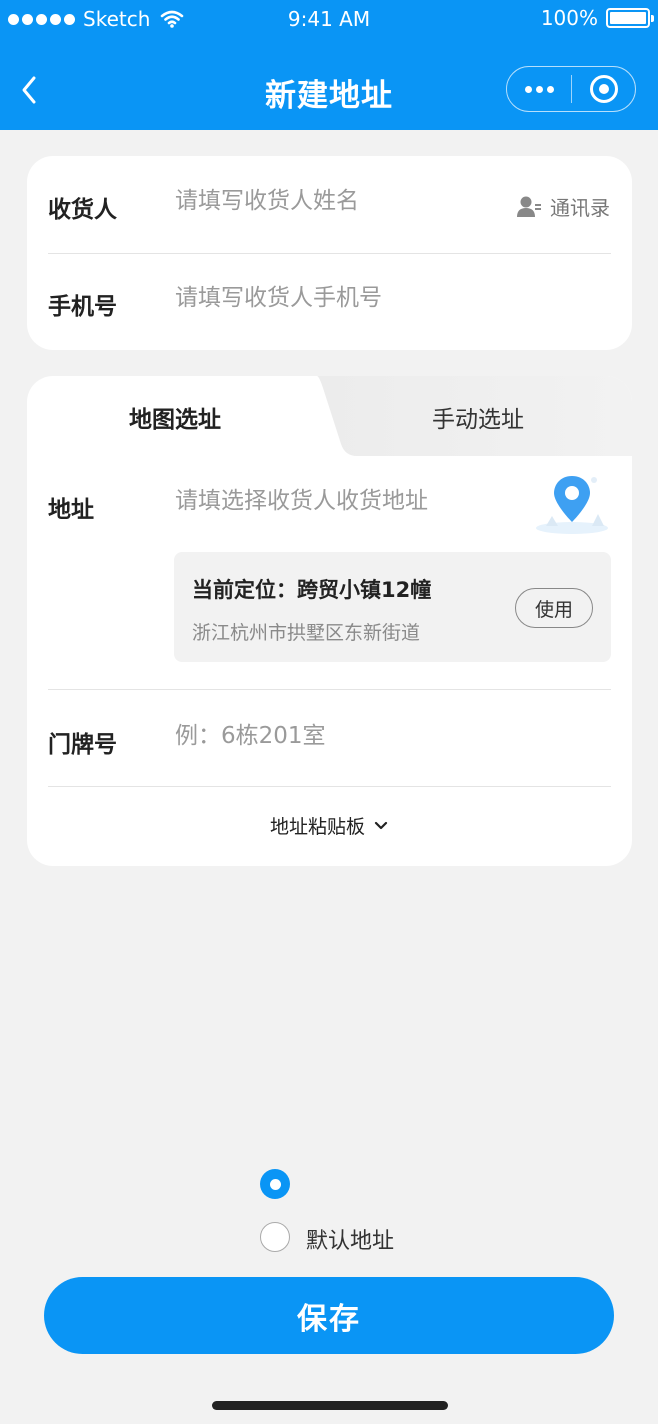  I want to click on home-indicator, so click(330, 1405).